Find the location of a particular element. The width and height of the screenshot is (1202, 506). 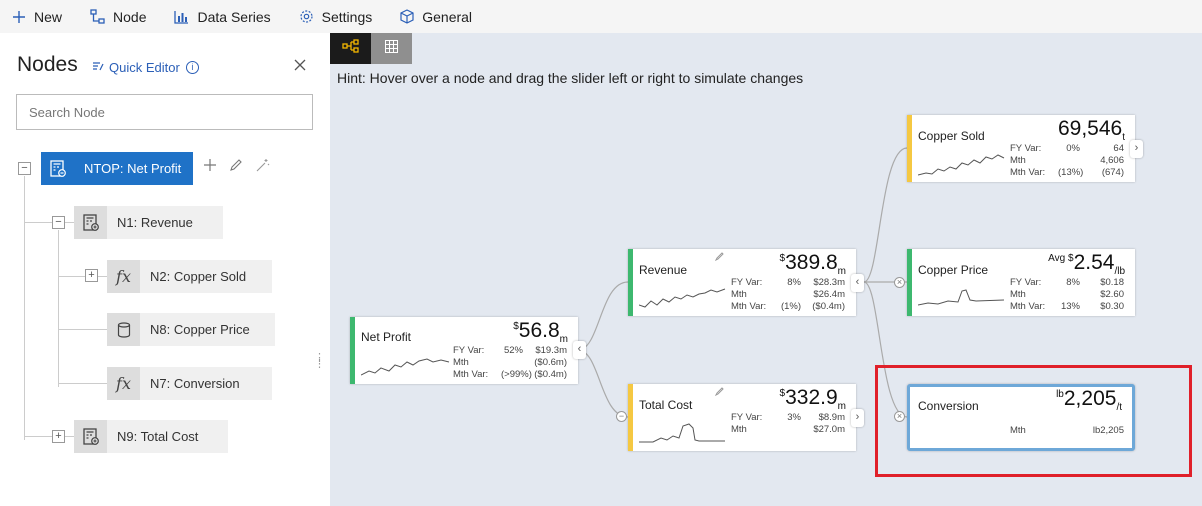

node-card-value: 69,546t is located at coordinates (1091, 130).